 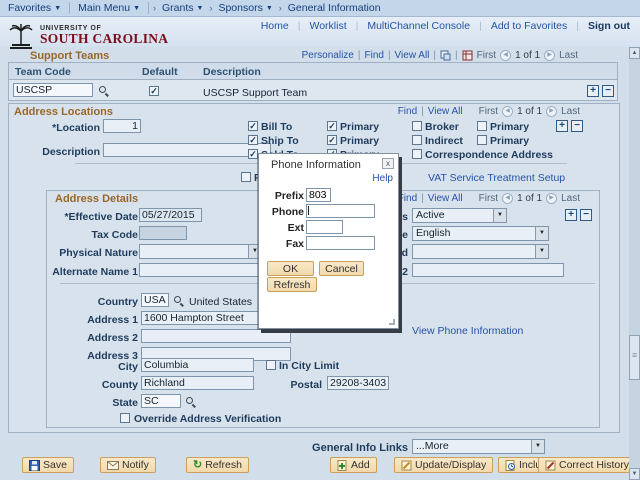 What do you see at coordinates (529, 26) in the screenshot?
I see `add-to-favorites-link: Add to Favorites` at bounding box center [529, 26].